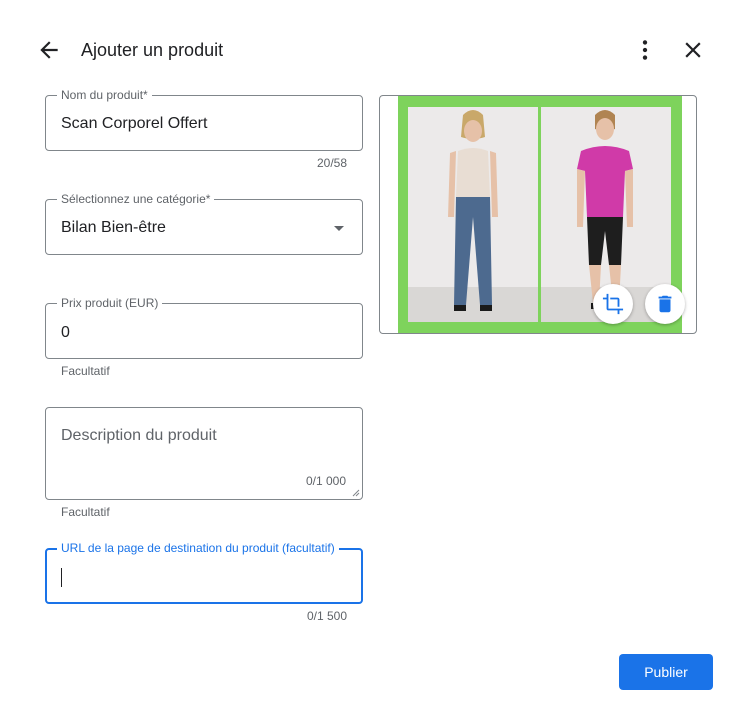 The image size is (745, 727). What do you see at coordinates (85, 371) in the screenshot?
I see `price-helper-text: Facultatif` at bounding box center [85, 371].